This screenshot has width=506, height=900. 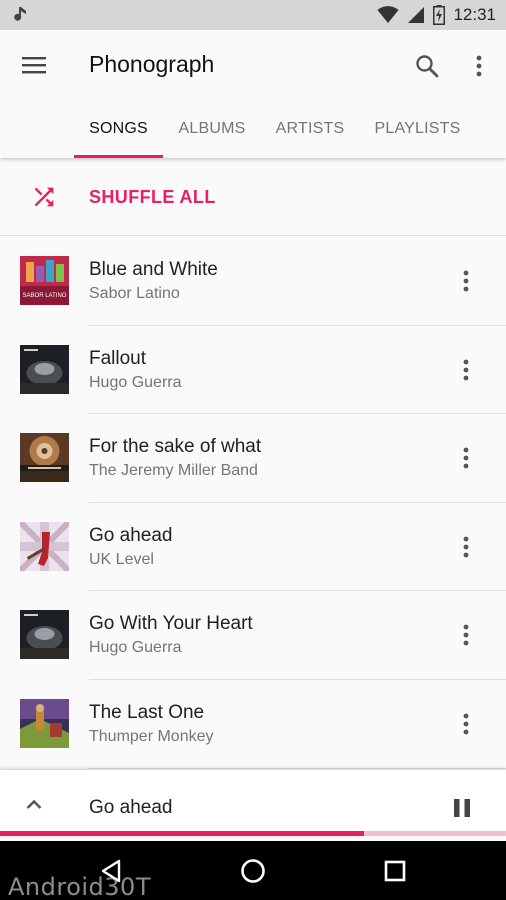 I want to click on song-item: The Last One Thumper Monkey, so click(x=253, y=724).